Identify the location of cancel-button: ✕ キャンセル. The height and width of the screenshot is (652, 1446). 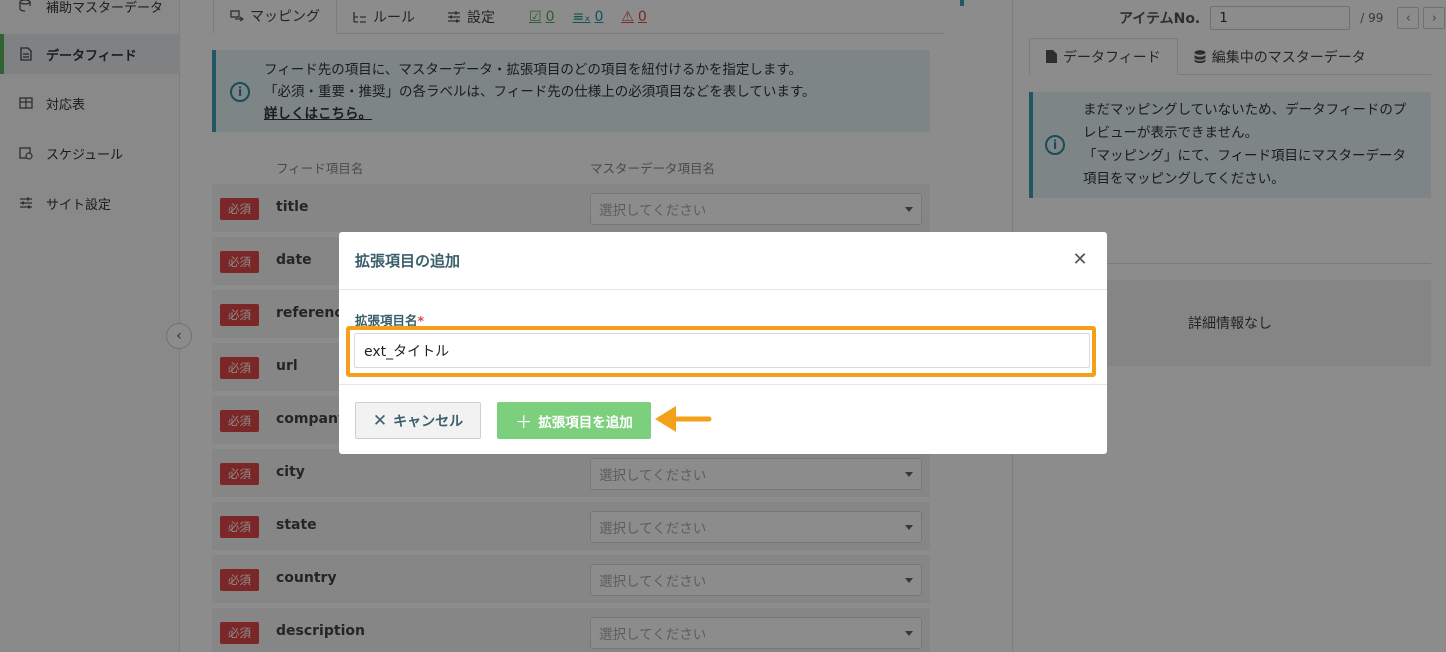
(418, 420).